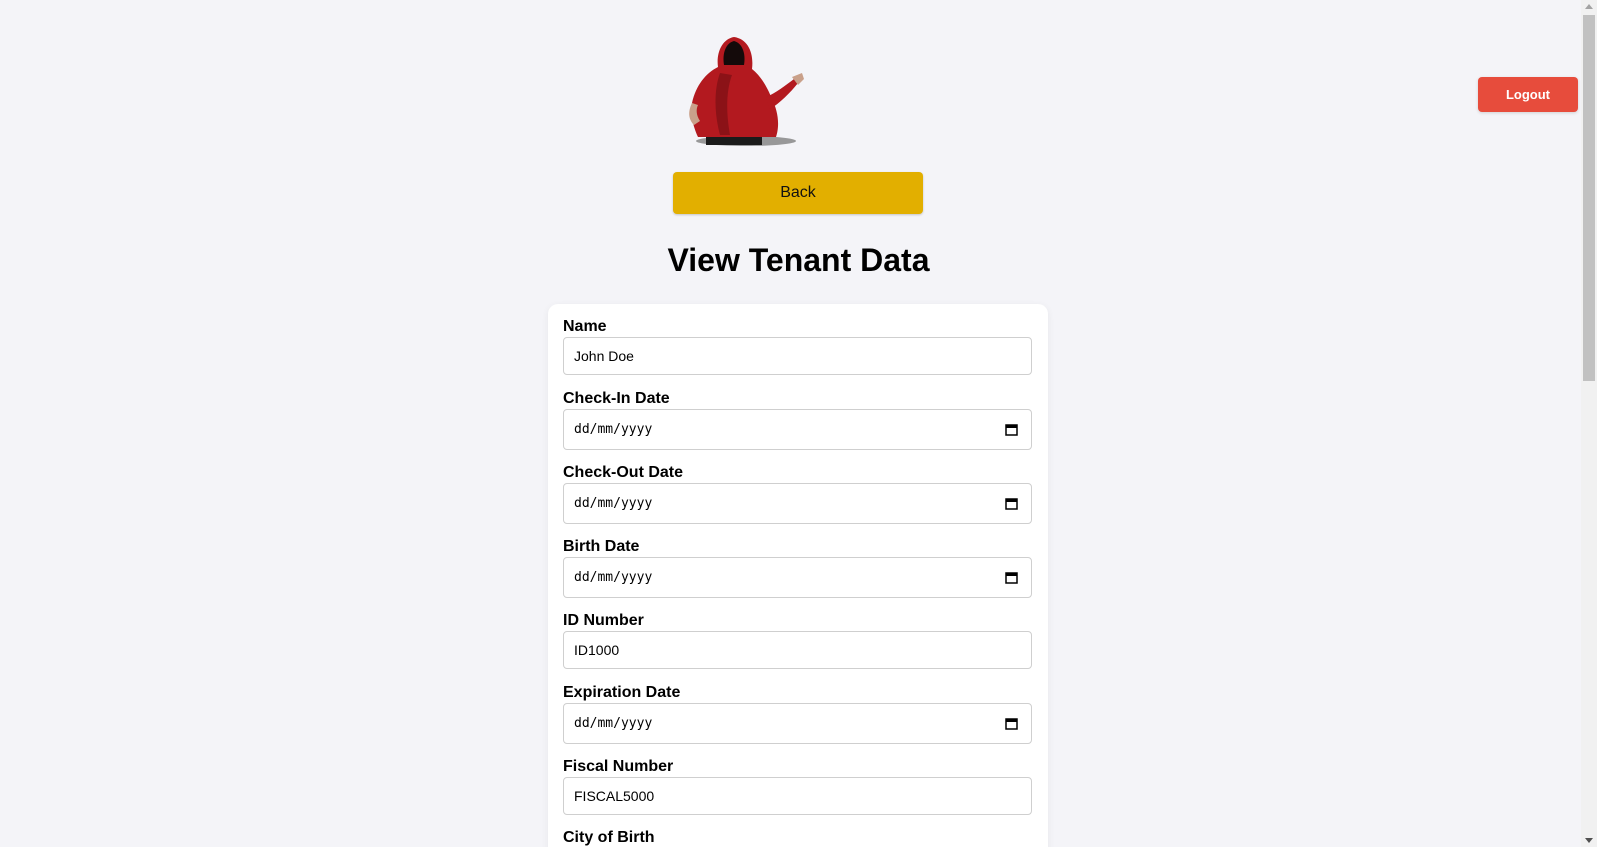 This screenshot has width=1597, height=847. I want to click on hooded-figure-logo, so click(748, 90).